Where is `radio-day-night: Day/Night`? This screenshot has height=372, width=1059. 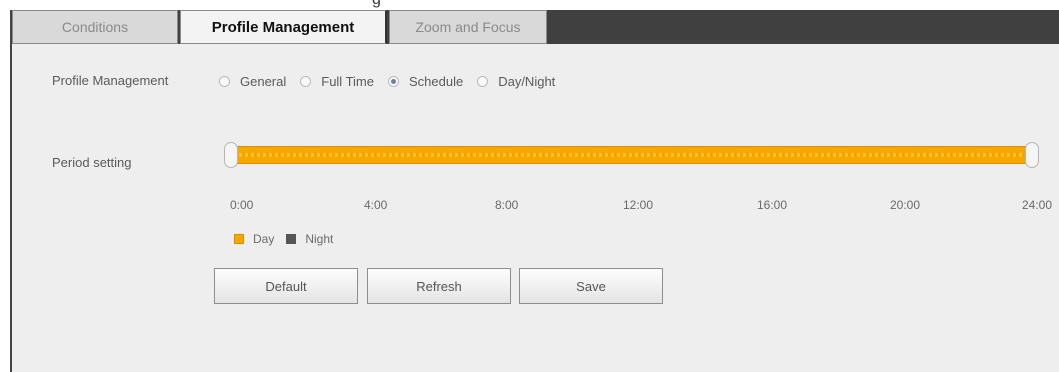
radio-day-night: Day/Night is located at coordinates (516, 81).